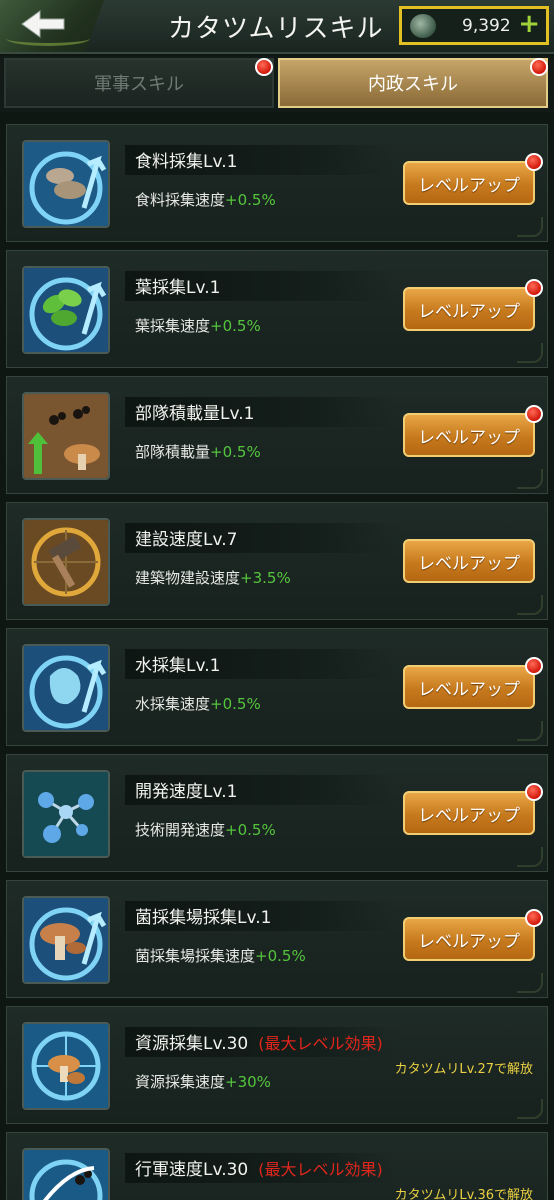  I want to click on unlock-requirement: カタツムリLv.27で解放, so click(463, 1069).